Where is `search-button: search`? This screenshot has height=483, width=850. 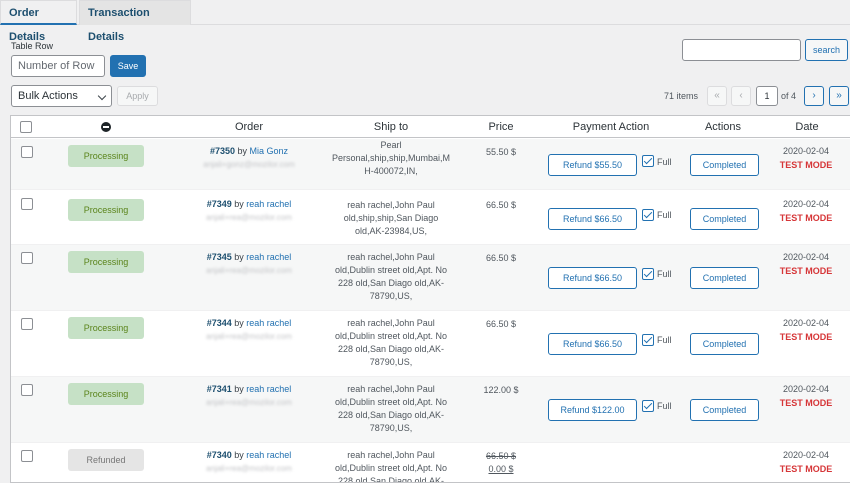 search-button: search is located at coordinates (826, 50).